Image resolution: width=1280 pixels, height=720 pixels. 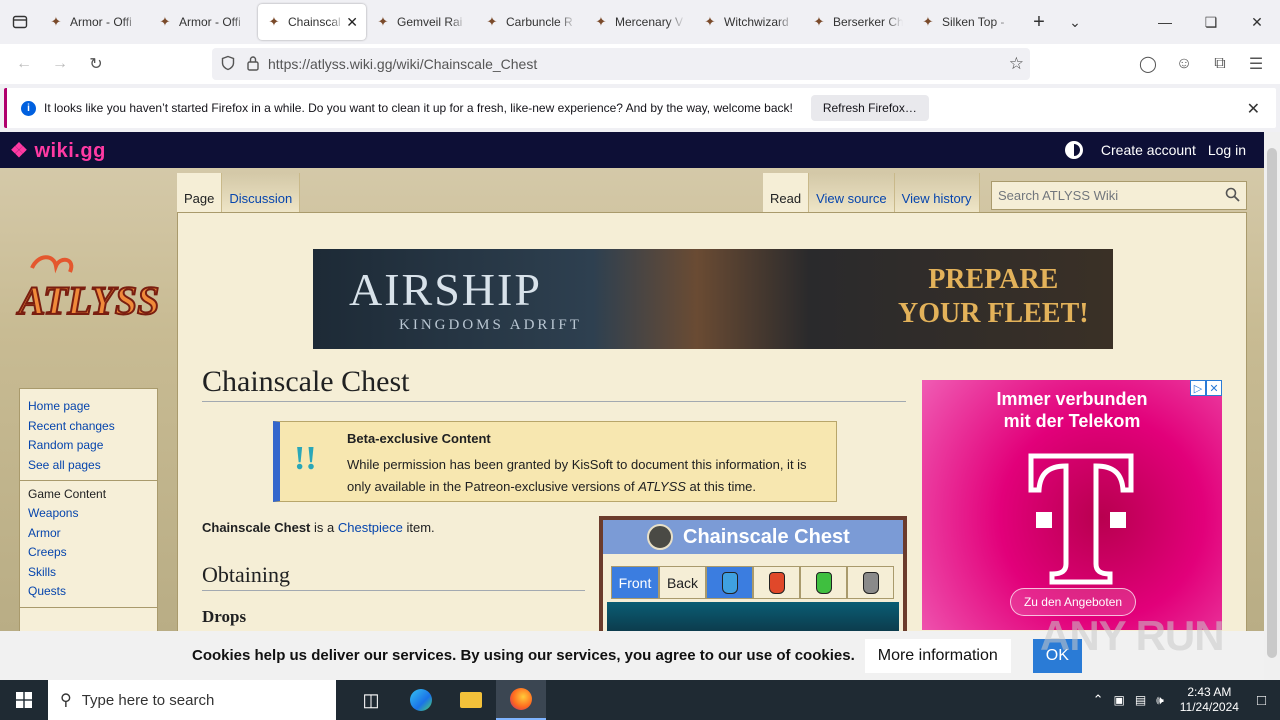 What do you see at coordinates (1148, 64) in the screenshot?
I see `pocket-icon: ◯` at bounding box center [1148, 64].